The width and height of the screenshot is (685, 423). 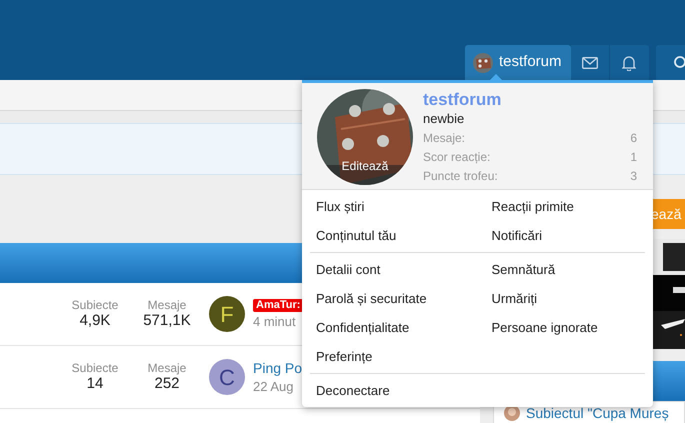 I want to click on search-button, so click(x=670, y=62).